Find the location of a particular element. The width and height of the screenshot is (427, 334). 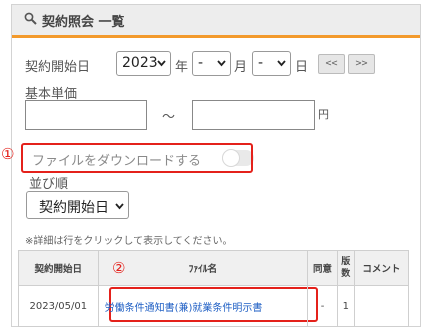

day-unit-label: 日 is located at coordinates (302, 67).